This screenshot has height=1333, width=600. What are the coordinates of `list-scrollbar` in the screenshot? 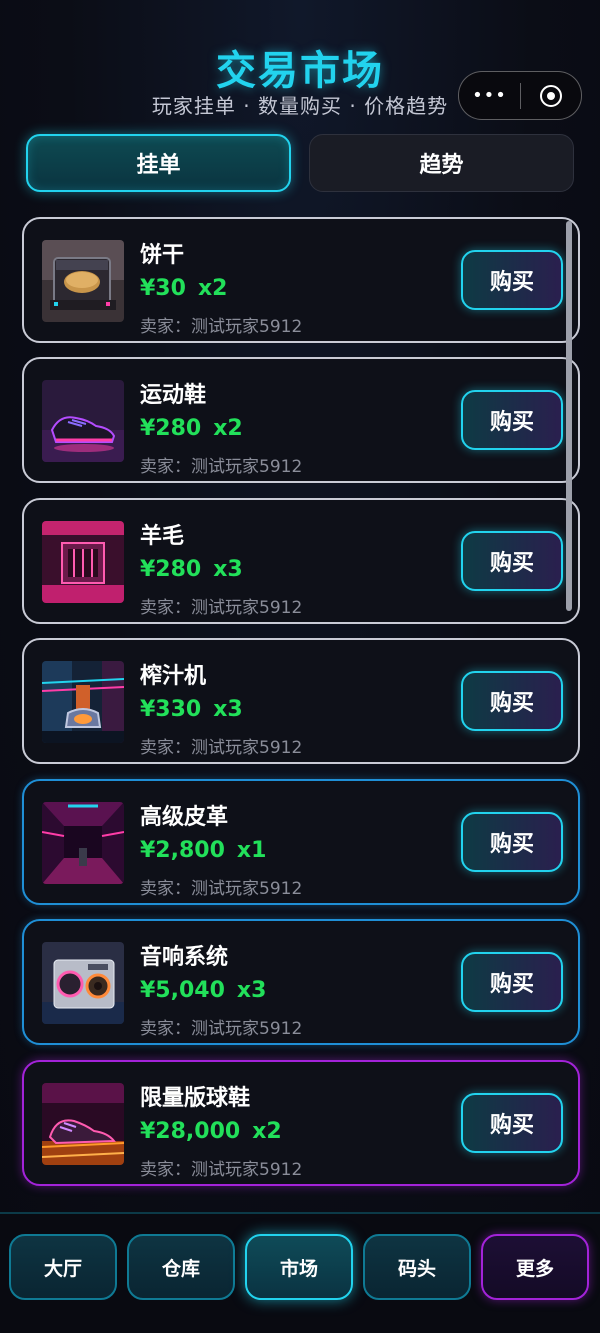 It's located at (569, 416).